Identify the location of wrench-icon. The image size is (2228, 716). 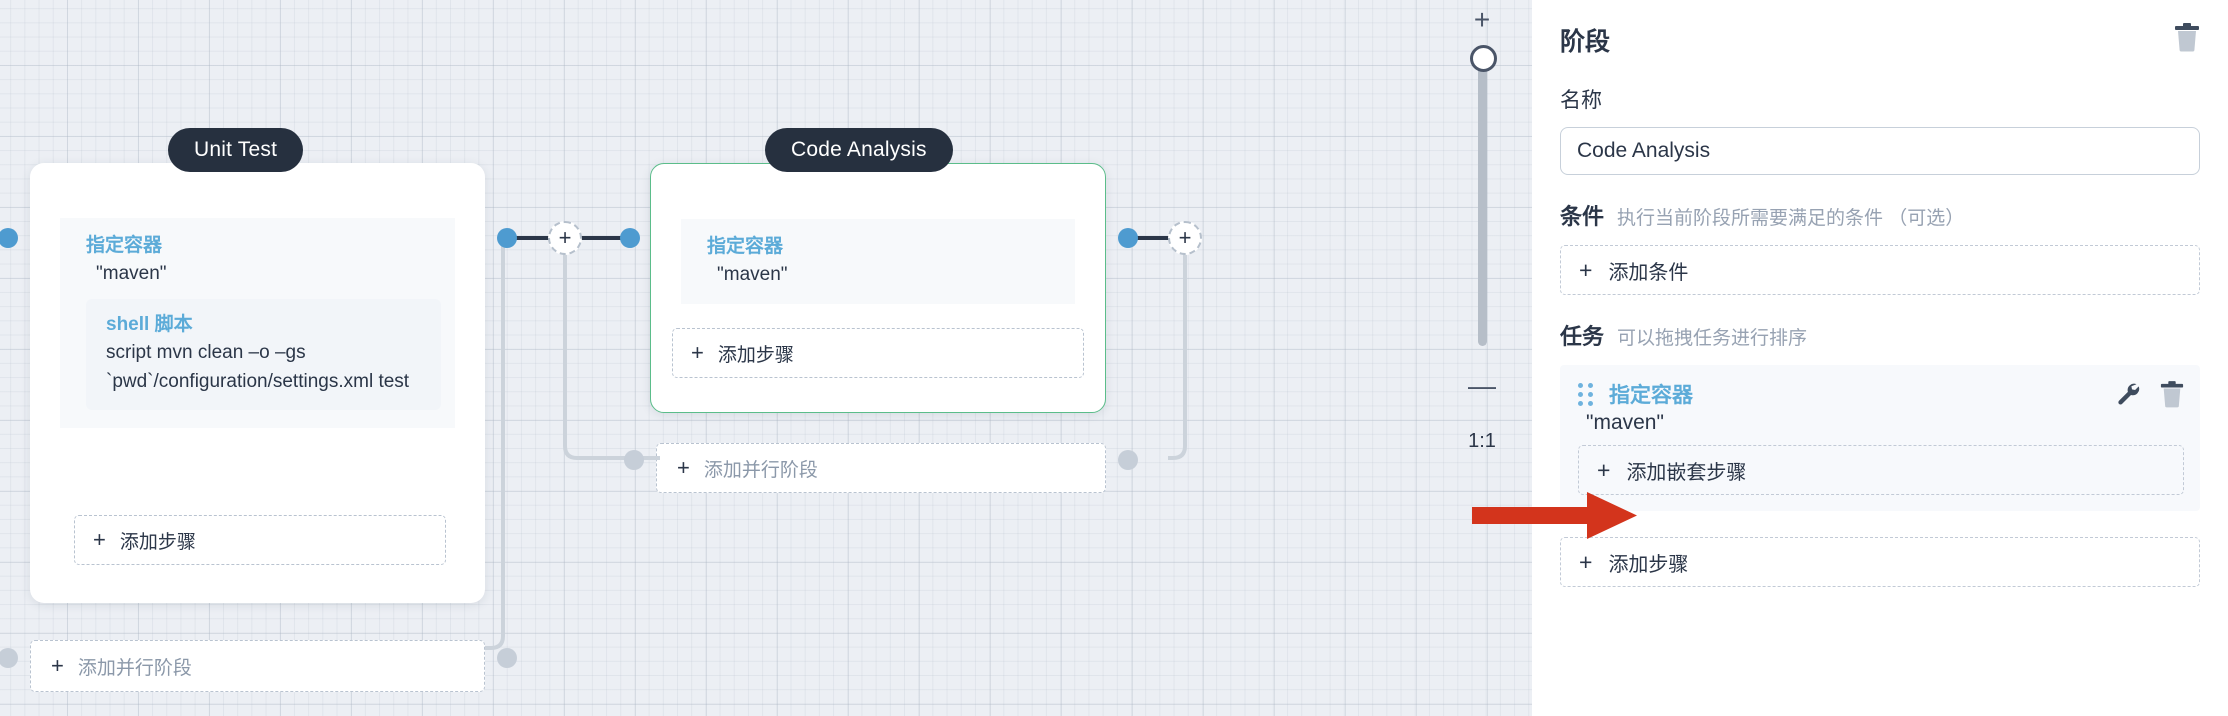
(2128, 394).